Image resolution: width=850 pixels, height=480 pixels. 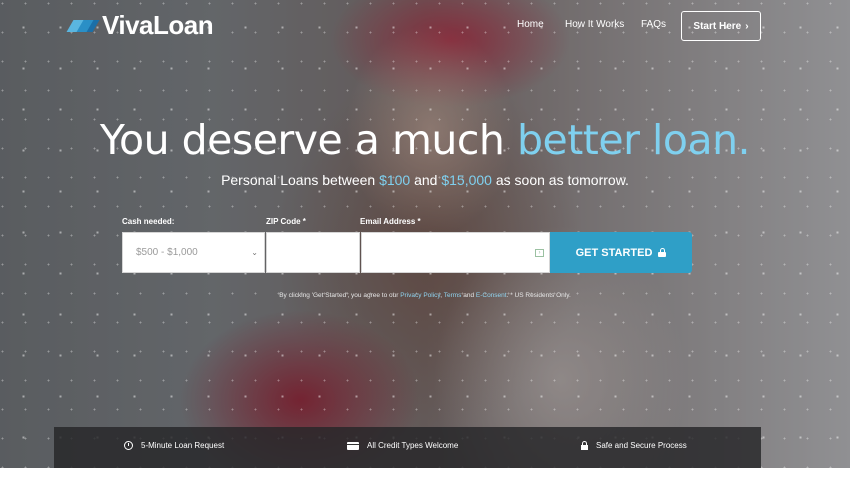 What do you see at coordinates (491, 295) in the screenshot?
I see `e-consent-link: E-Consent` at bounding box center [491, 295].